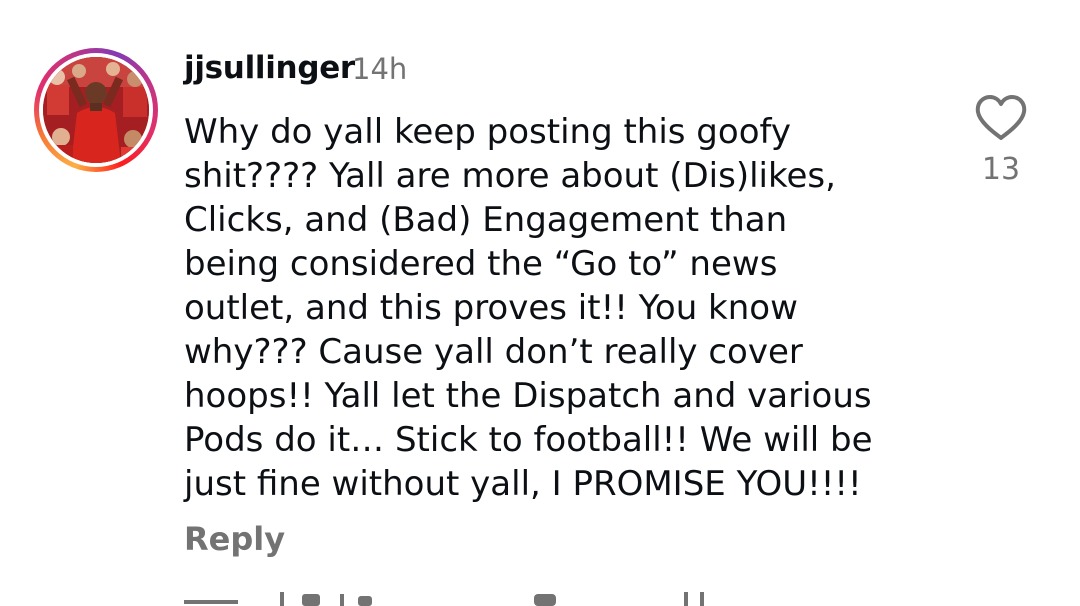  Describe the element at coordinates (510, 176) in the screenshot. I see `comment-text-line: shit???? Yall are more about (Dis)likes,` at that location.